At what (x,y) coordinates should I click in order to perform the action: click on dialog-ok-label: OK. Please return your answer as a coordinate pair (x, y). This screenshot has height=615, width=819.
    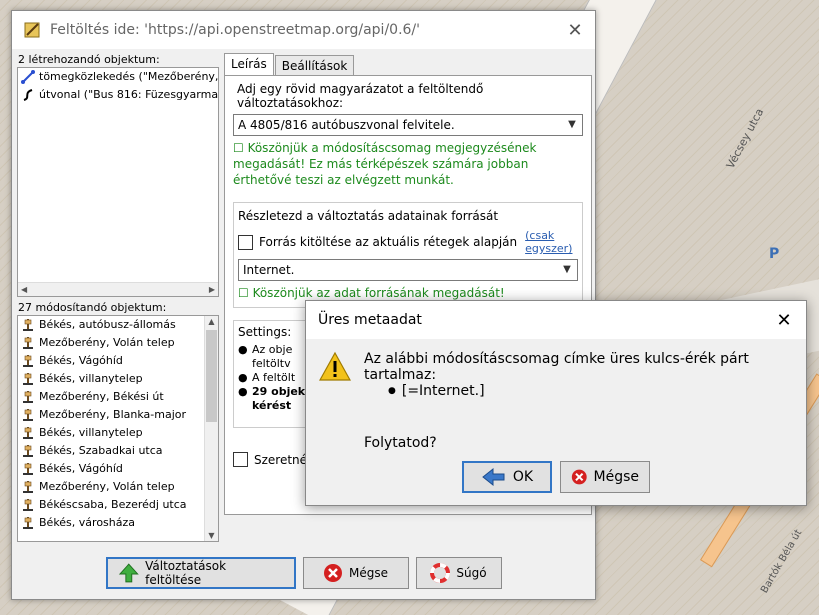
    Looking at the image, I should click on (523, 477).